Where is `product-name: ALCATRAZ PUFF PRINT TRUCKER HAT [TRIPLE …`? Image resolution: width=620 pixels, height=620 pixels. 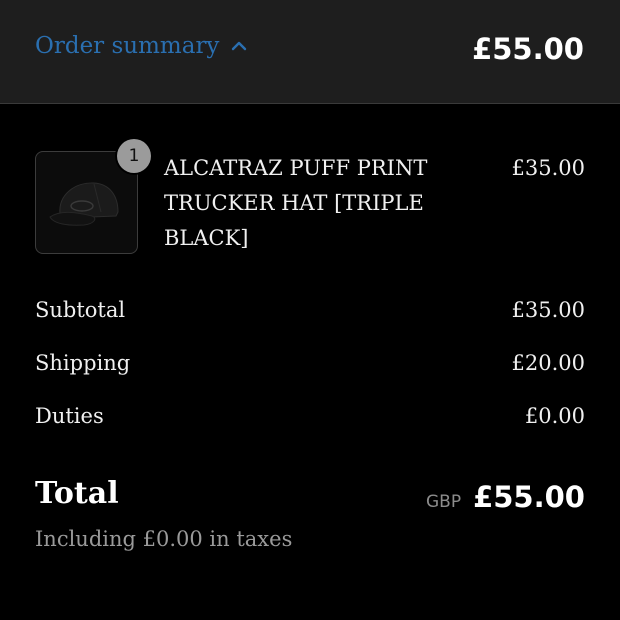 product-name: ALCATRAZ PUFF PRINT TRUCKER HAT [TRIPLE … is located at coordinates (296, 203).